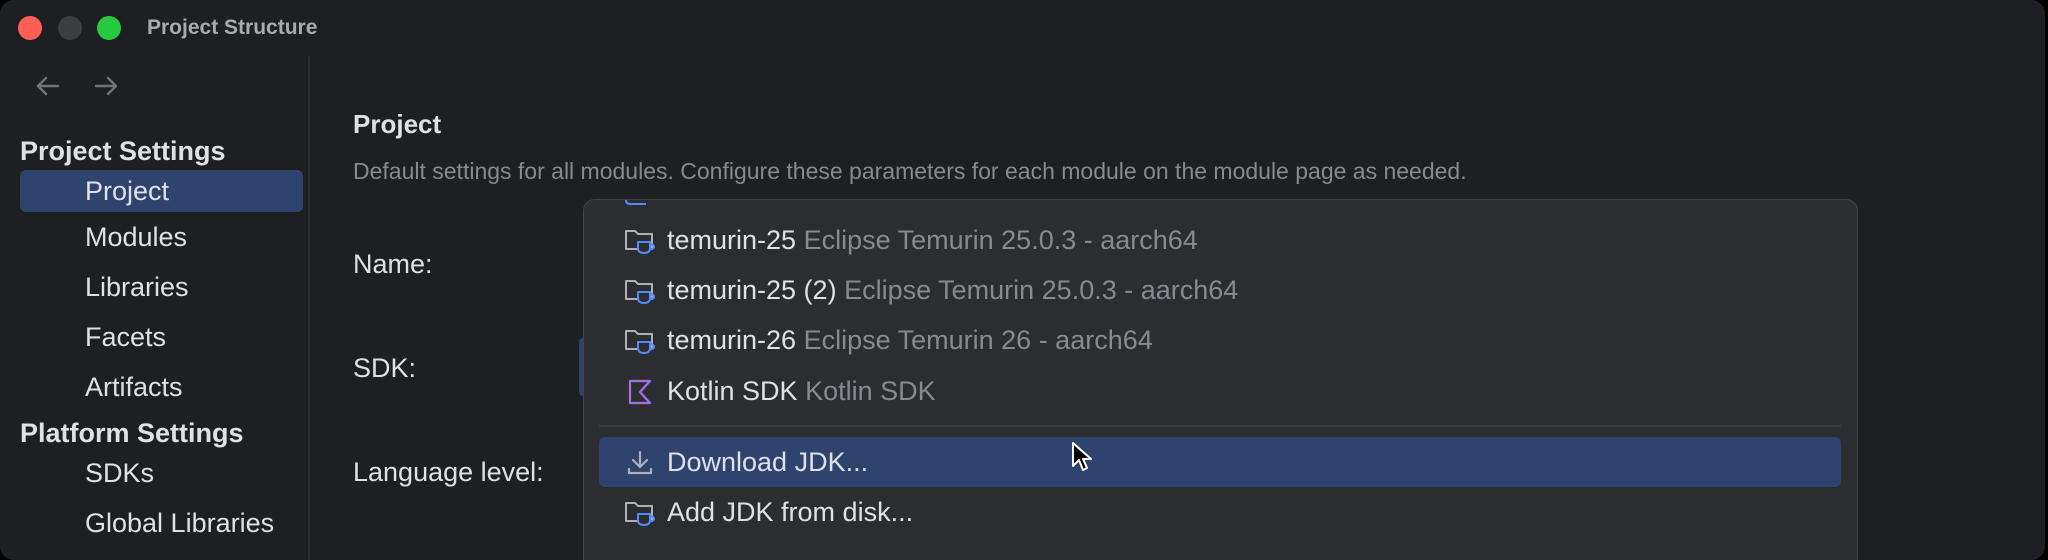 The width and height of the screenshot is (2048, 560). What do you see at coordinates (30, 28) in the screenshot?
I see `close-window-button` at bounding box center [30, 28].